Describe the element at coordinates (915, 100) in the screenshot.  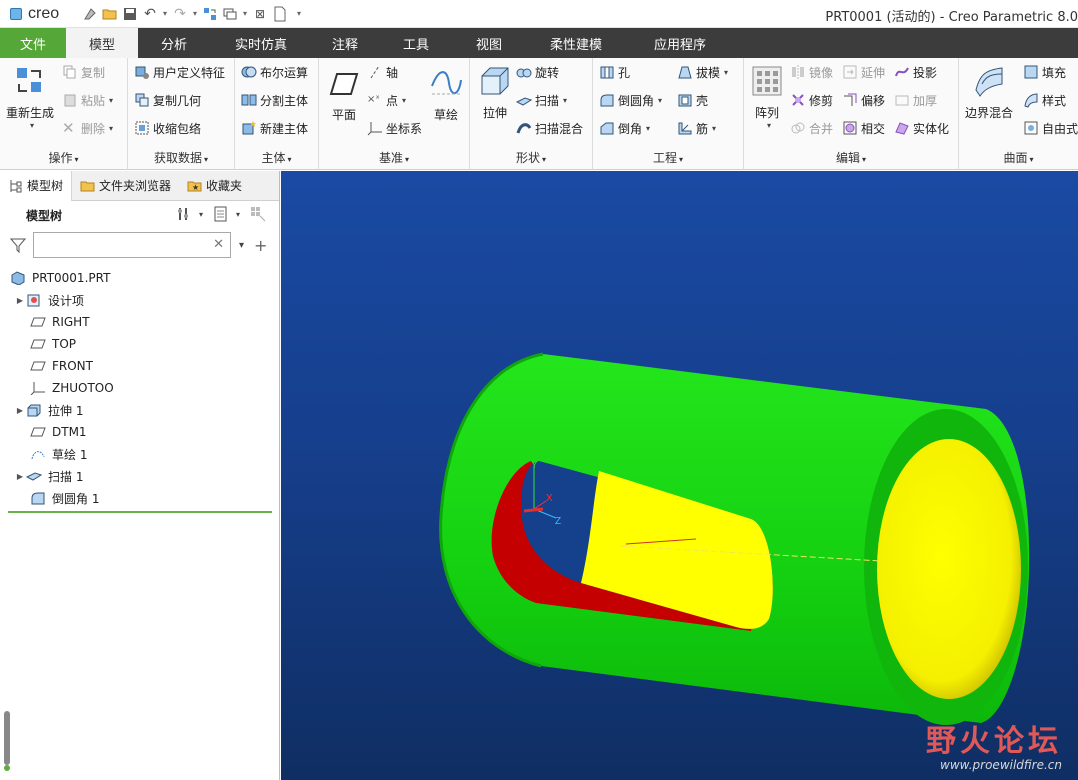
I see `thicken-button: 加厚` at that location.